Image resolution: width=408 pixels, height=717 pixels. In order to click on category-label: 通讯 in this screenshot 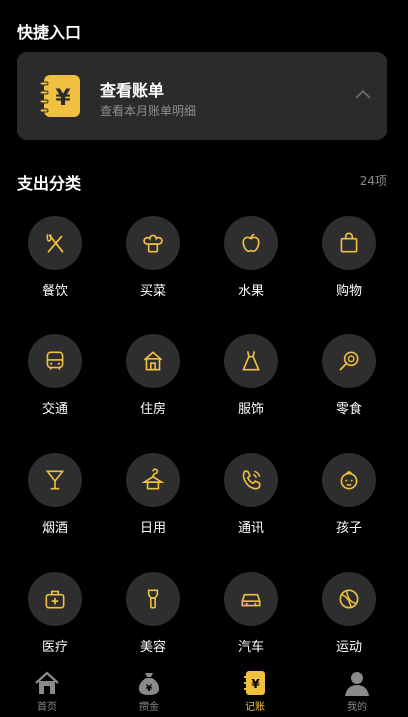, I will do `click(250, 528)`.